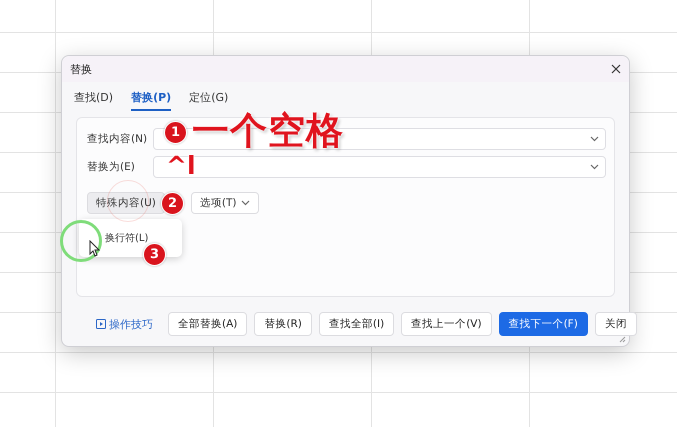 This screenshot has width=677, height=427. I want to click on menu-item: 换行符(L), so click(113, 238).